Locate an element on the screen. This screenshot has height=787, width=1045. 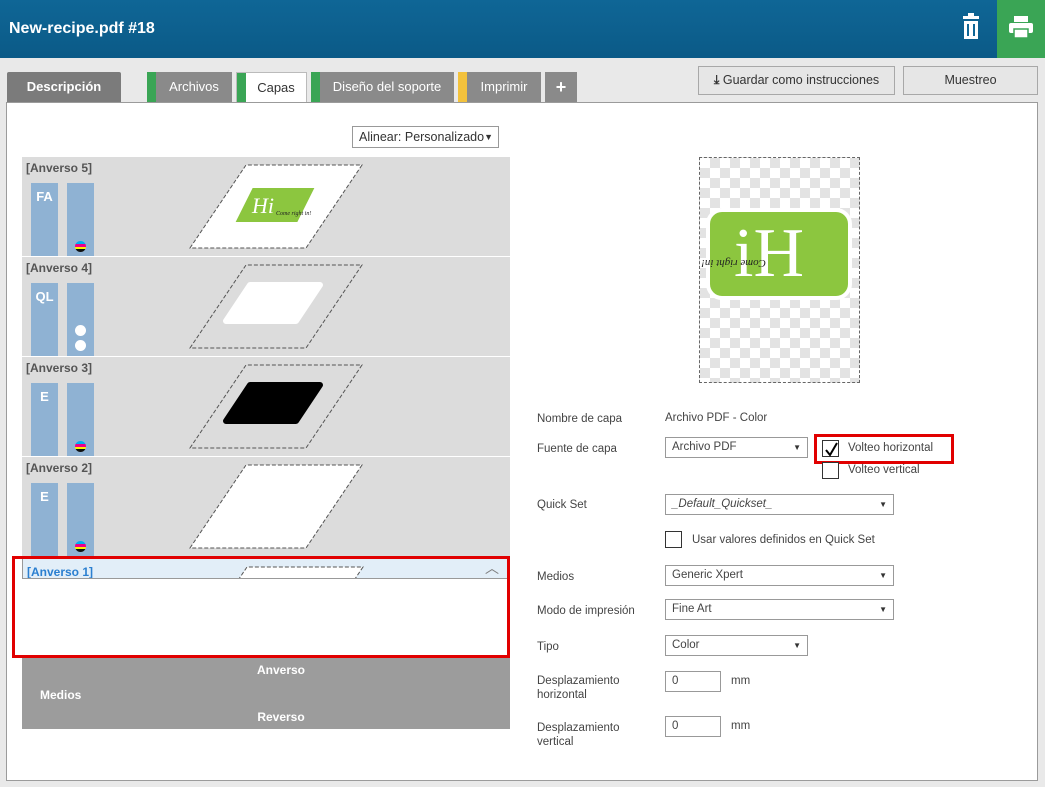
save-as-instructions-button: ⤓ Guardar como instrucciones is located at coordinates (796, 80).